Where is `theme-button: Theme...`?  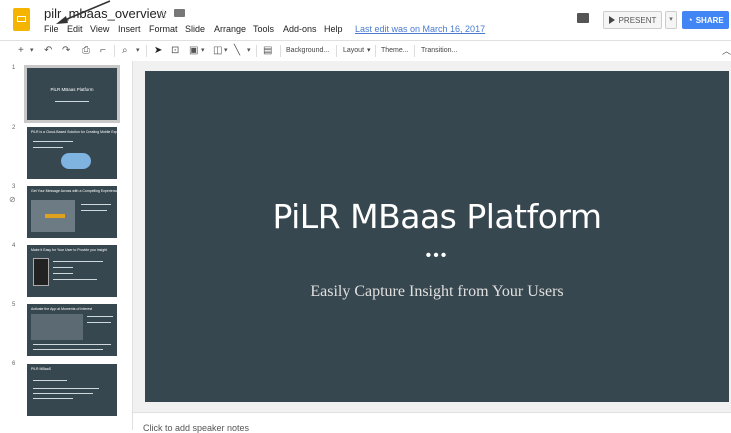 theme-button: Theme... is located at coordinates (395, 51).